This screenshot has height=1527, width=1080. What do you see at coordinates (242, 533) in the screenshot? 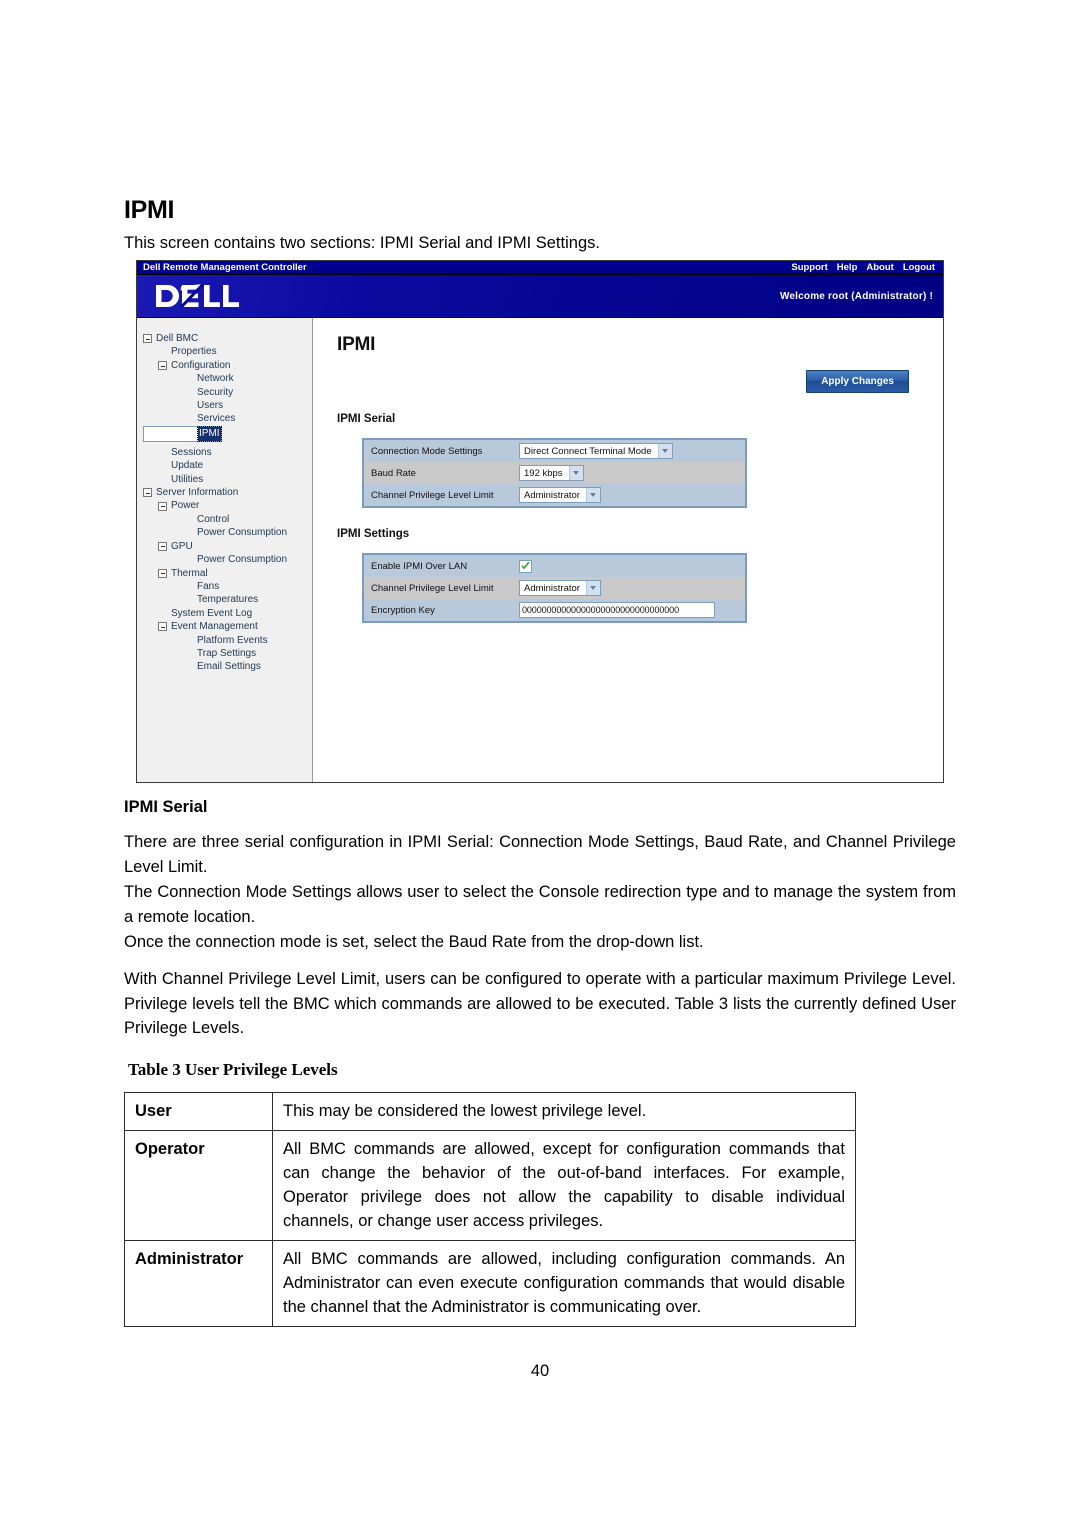
I see `sidebar-item-label: Power Consumption` at bounding box center [242, 533].